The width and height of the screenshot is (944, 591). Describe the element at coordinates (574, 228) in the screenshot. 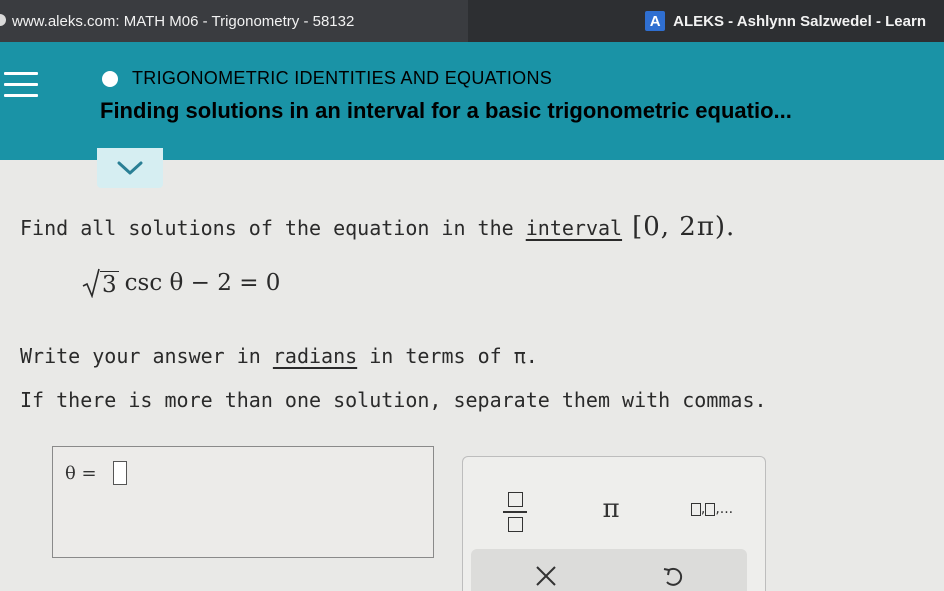

I see `interval-link: interval` at that location.